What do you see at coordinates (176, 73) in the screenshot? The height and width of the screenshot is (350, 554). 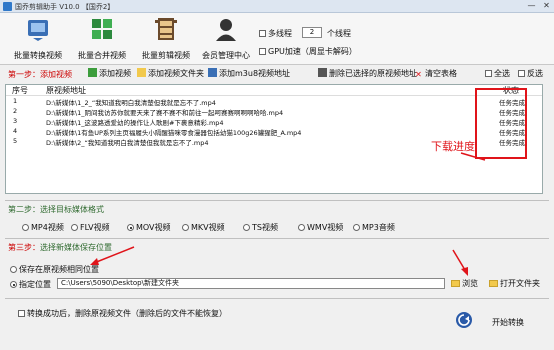 I see `action-label: 添加视频文件夹` at bounding box center [176, 73].